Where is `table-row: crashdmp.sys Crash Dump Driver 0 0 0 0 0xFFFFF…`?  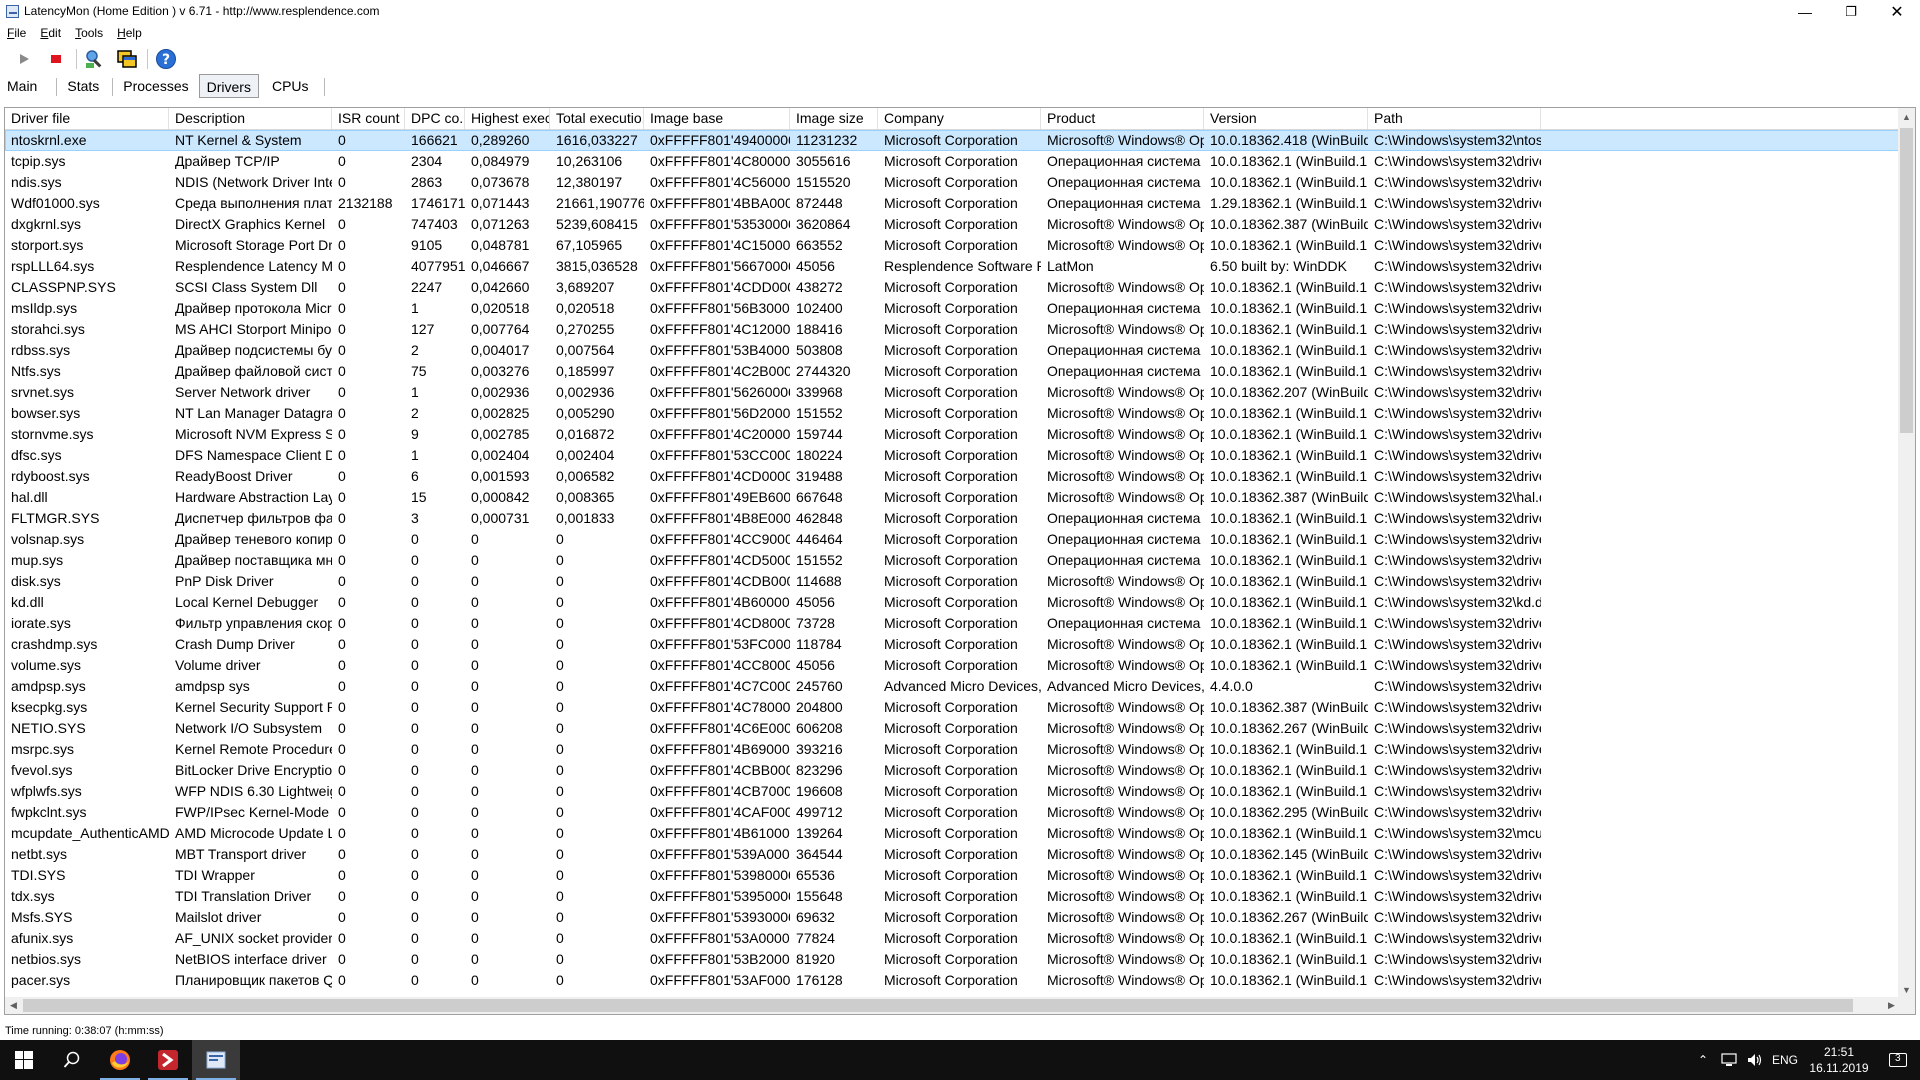 table-row: crashdmp.sys Crash Dump Driver 0 0 0 0 0xFFFFF… is located at coordinates (952, 644).